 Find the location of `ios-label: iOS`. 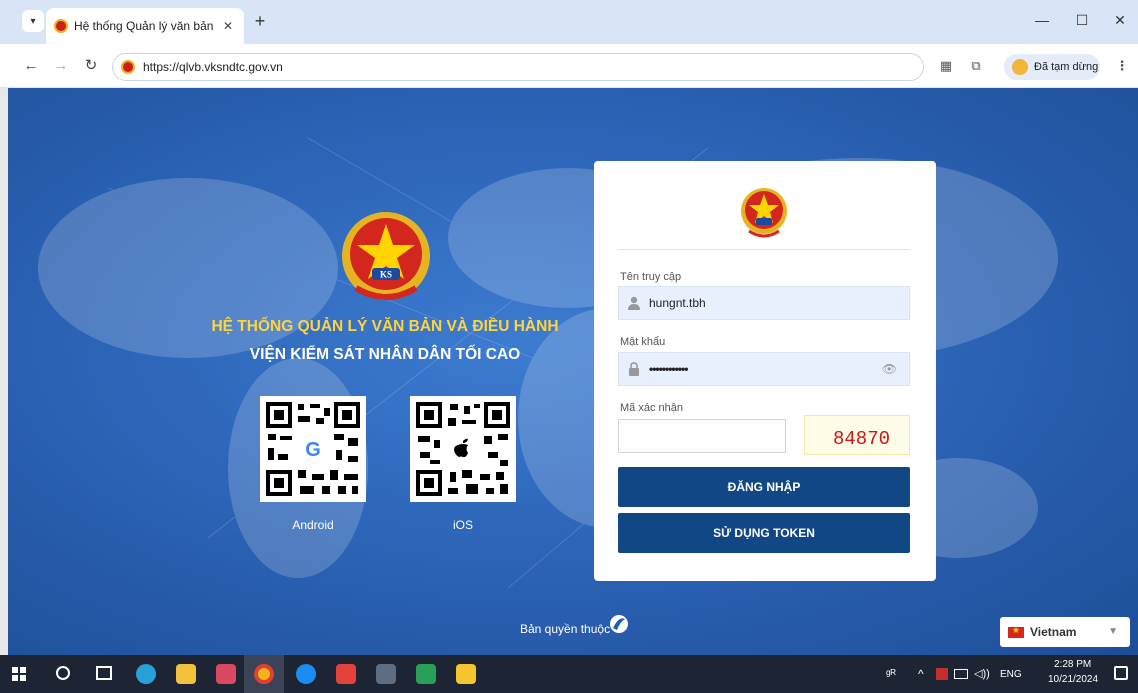

ios-label: iOS is located at coordinates (462, 525).